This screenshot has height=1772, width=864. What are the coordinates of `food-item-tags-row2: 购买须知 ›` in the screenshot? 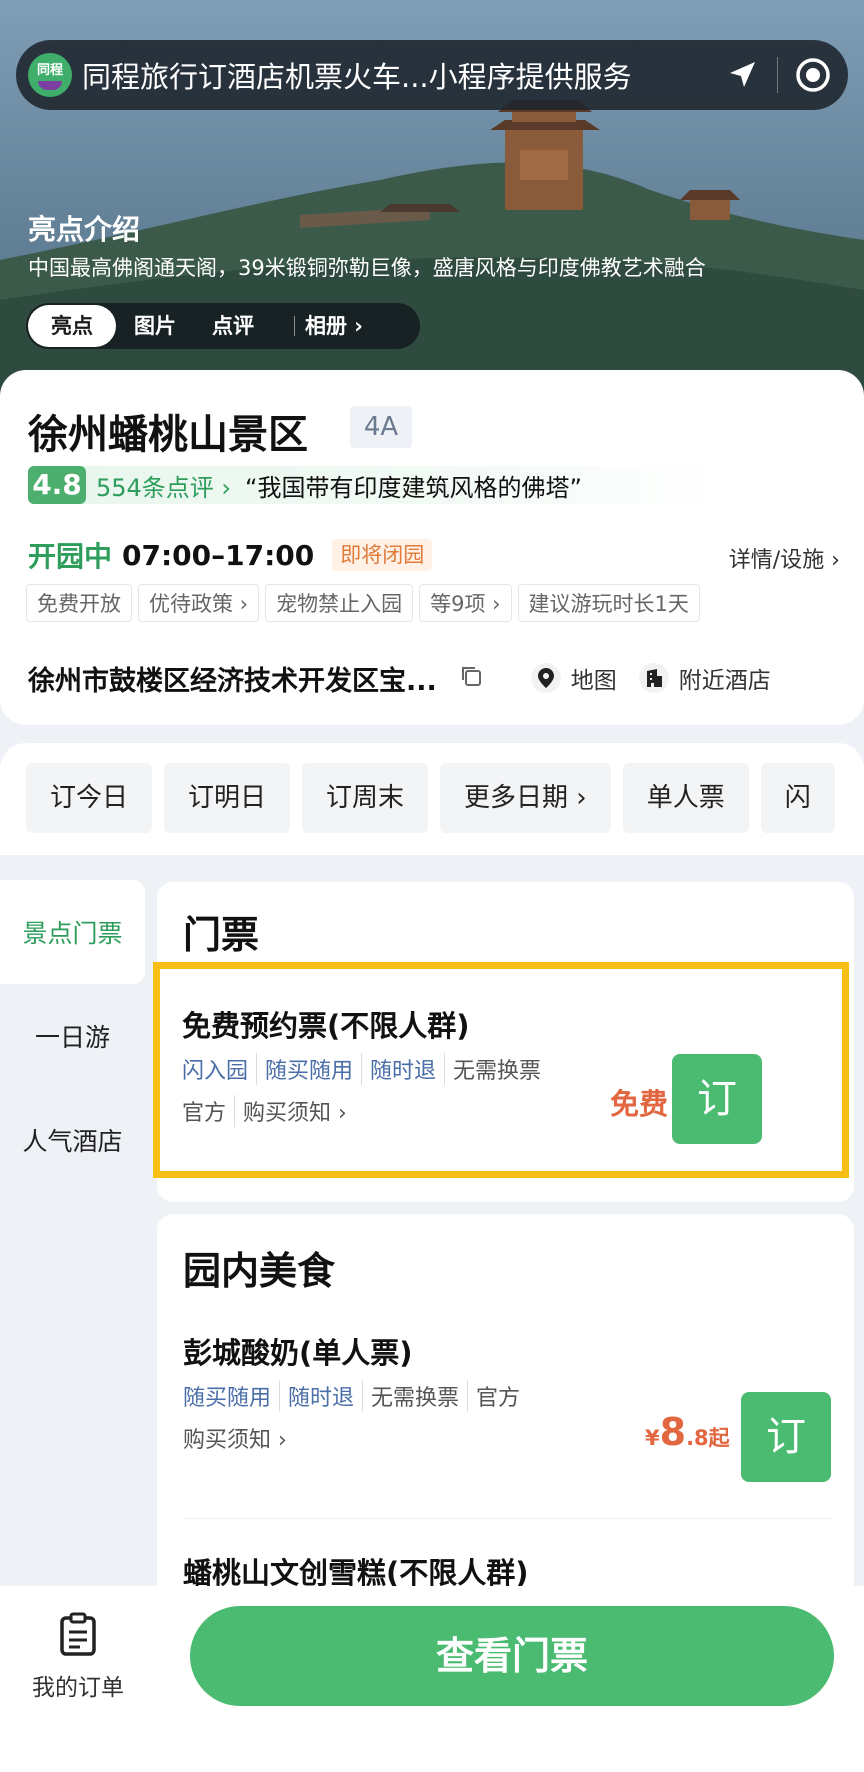 It's located at (243, 1438).